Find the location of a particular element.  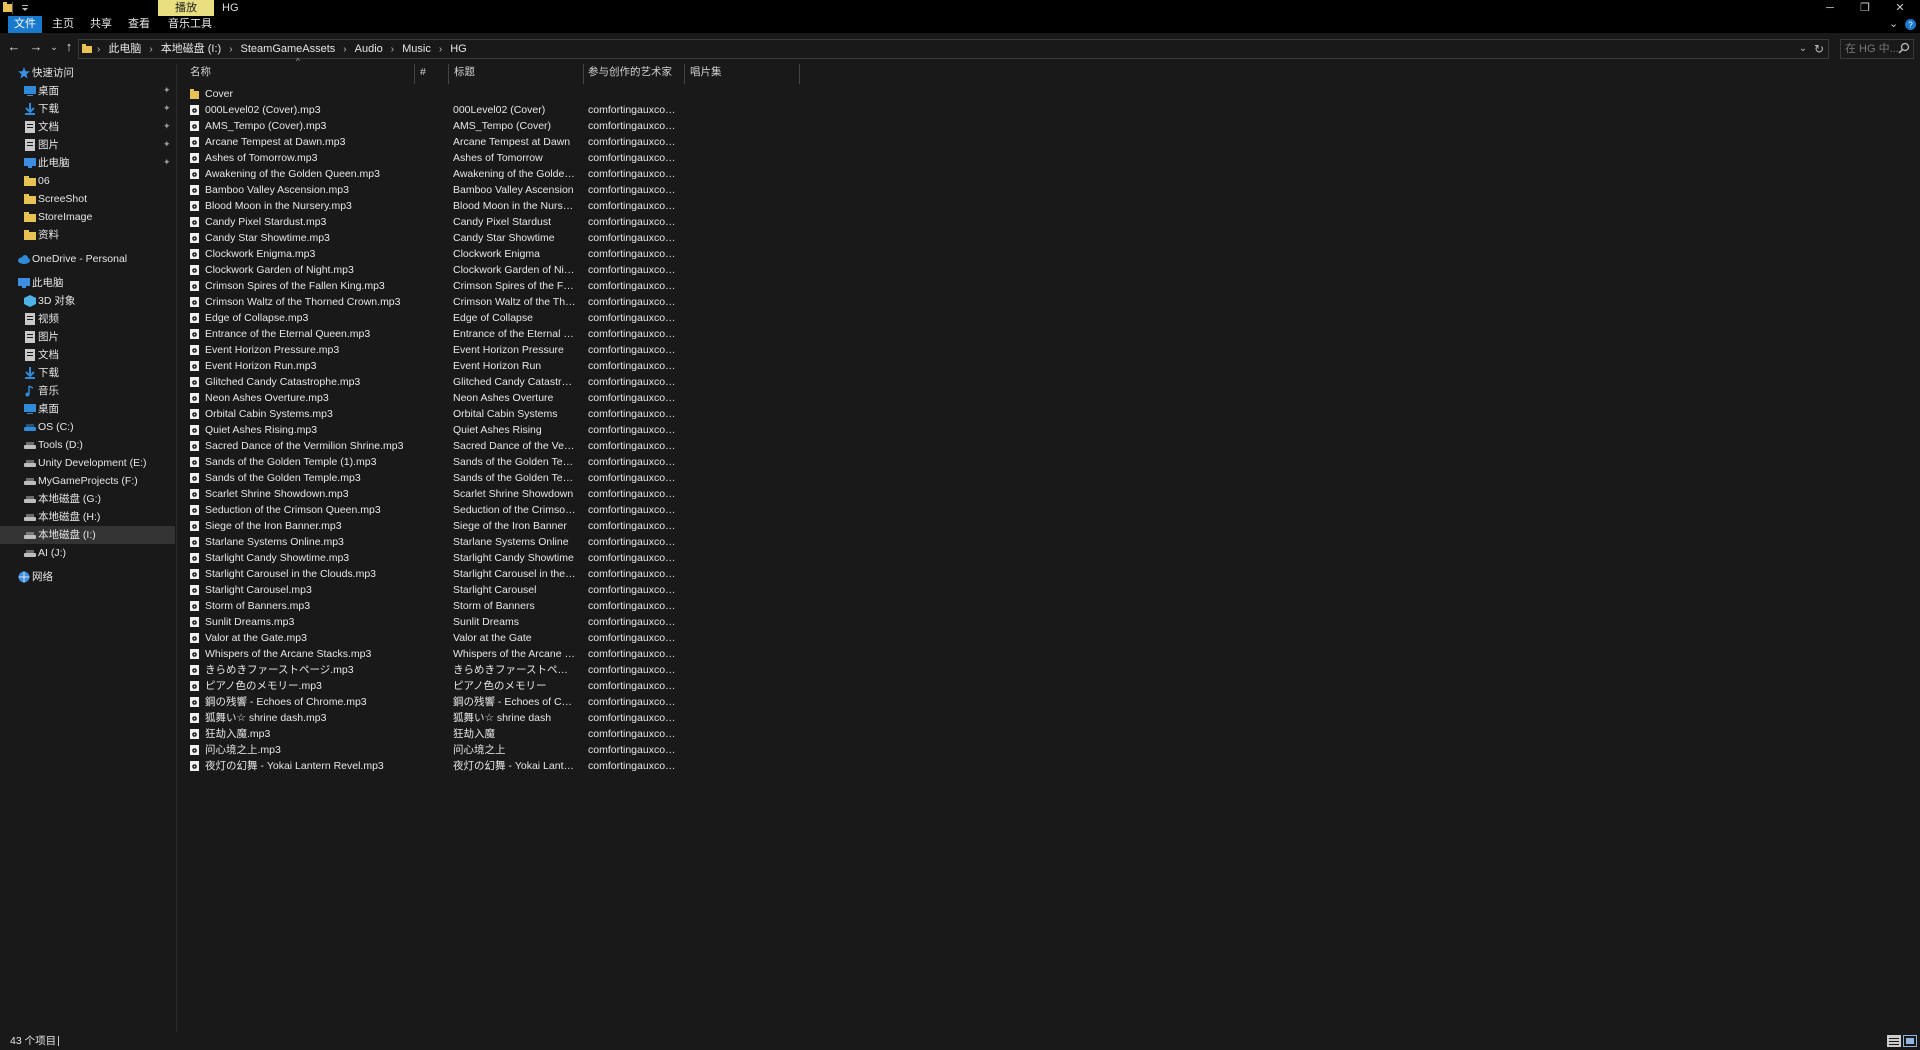

back-arrow-icon: ← is located at coordinates (14, 47).